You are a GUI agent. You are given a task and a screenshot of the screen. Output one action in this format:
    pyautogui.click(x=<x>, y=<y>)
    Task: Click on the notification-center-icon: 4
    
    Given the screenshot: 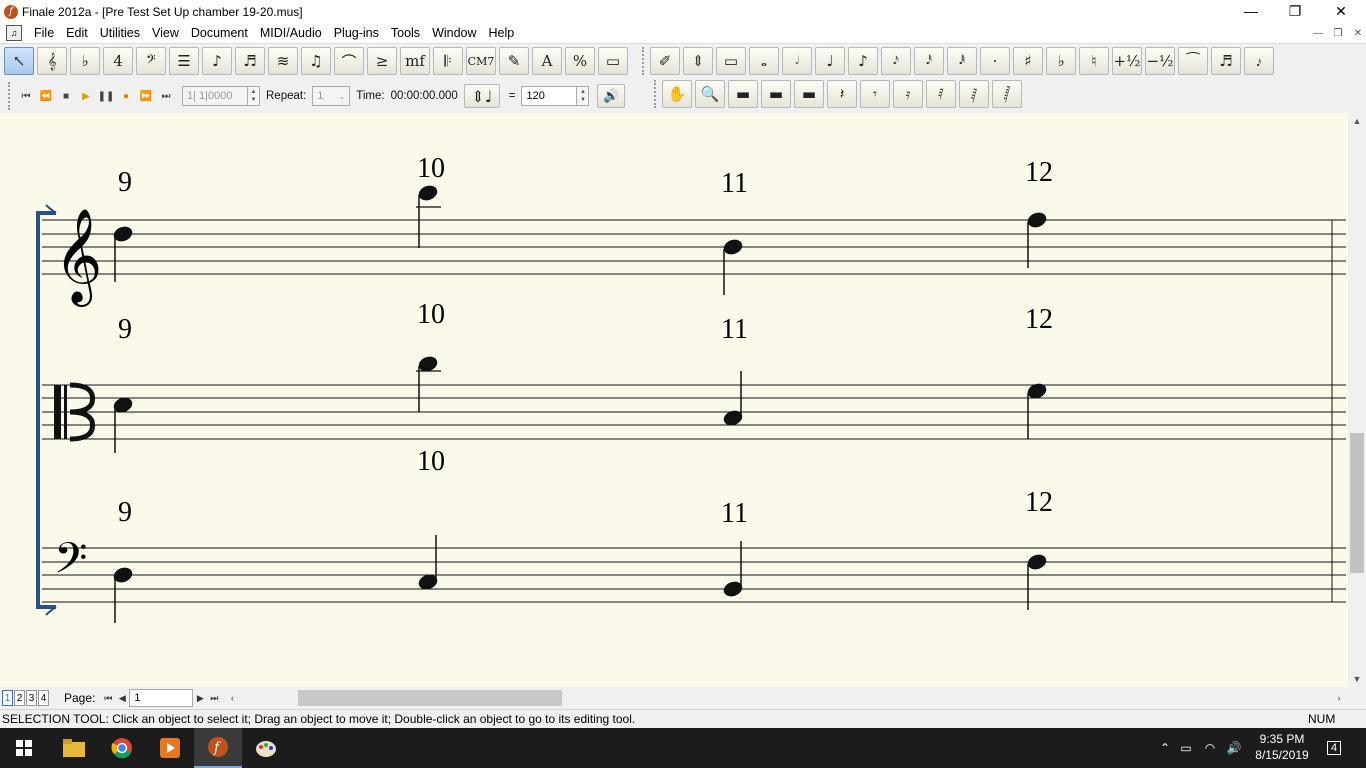 What is the action you would take?
    pyautogui.click(x=1334, y=748)
    